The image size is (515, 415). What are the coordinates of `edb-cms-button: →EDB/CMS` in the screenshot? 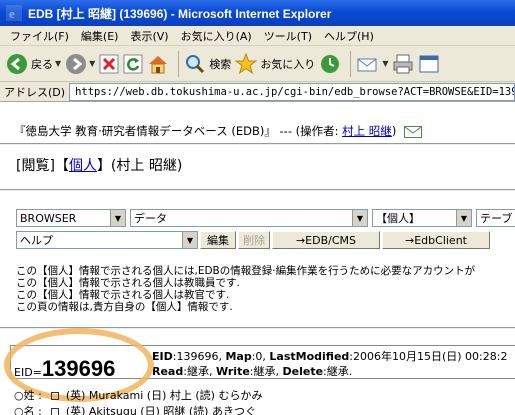 It's located at (326, 240).